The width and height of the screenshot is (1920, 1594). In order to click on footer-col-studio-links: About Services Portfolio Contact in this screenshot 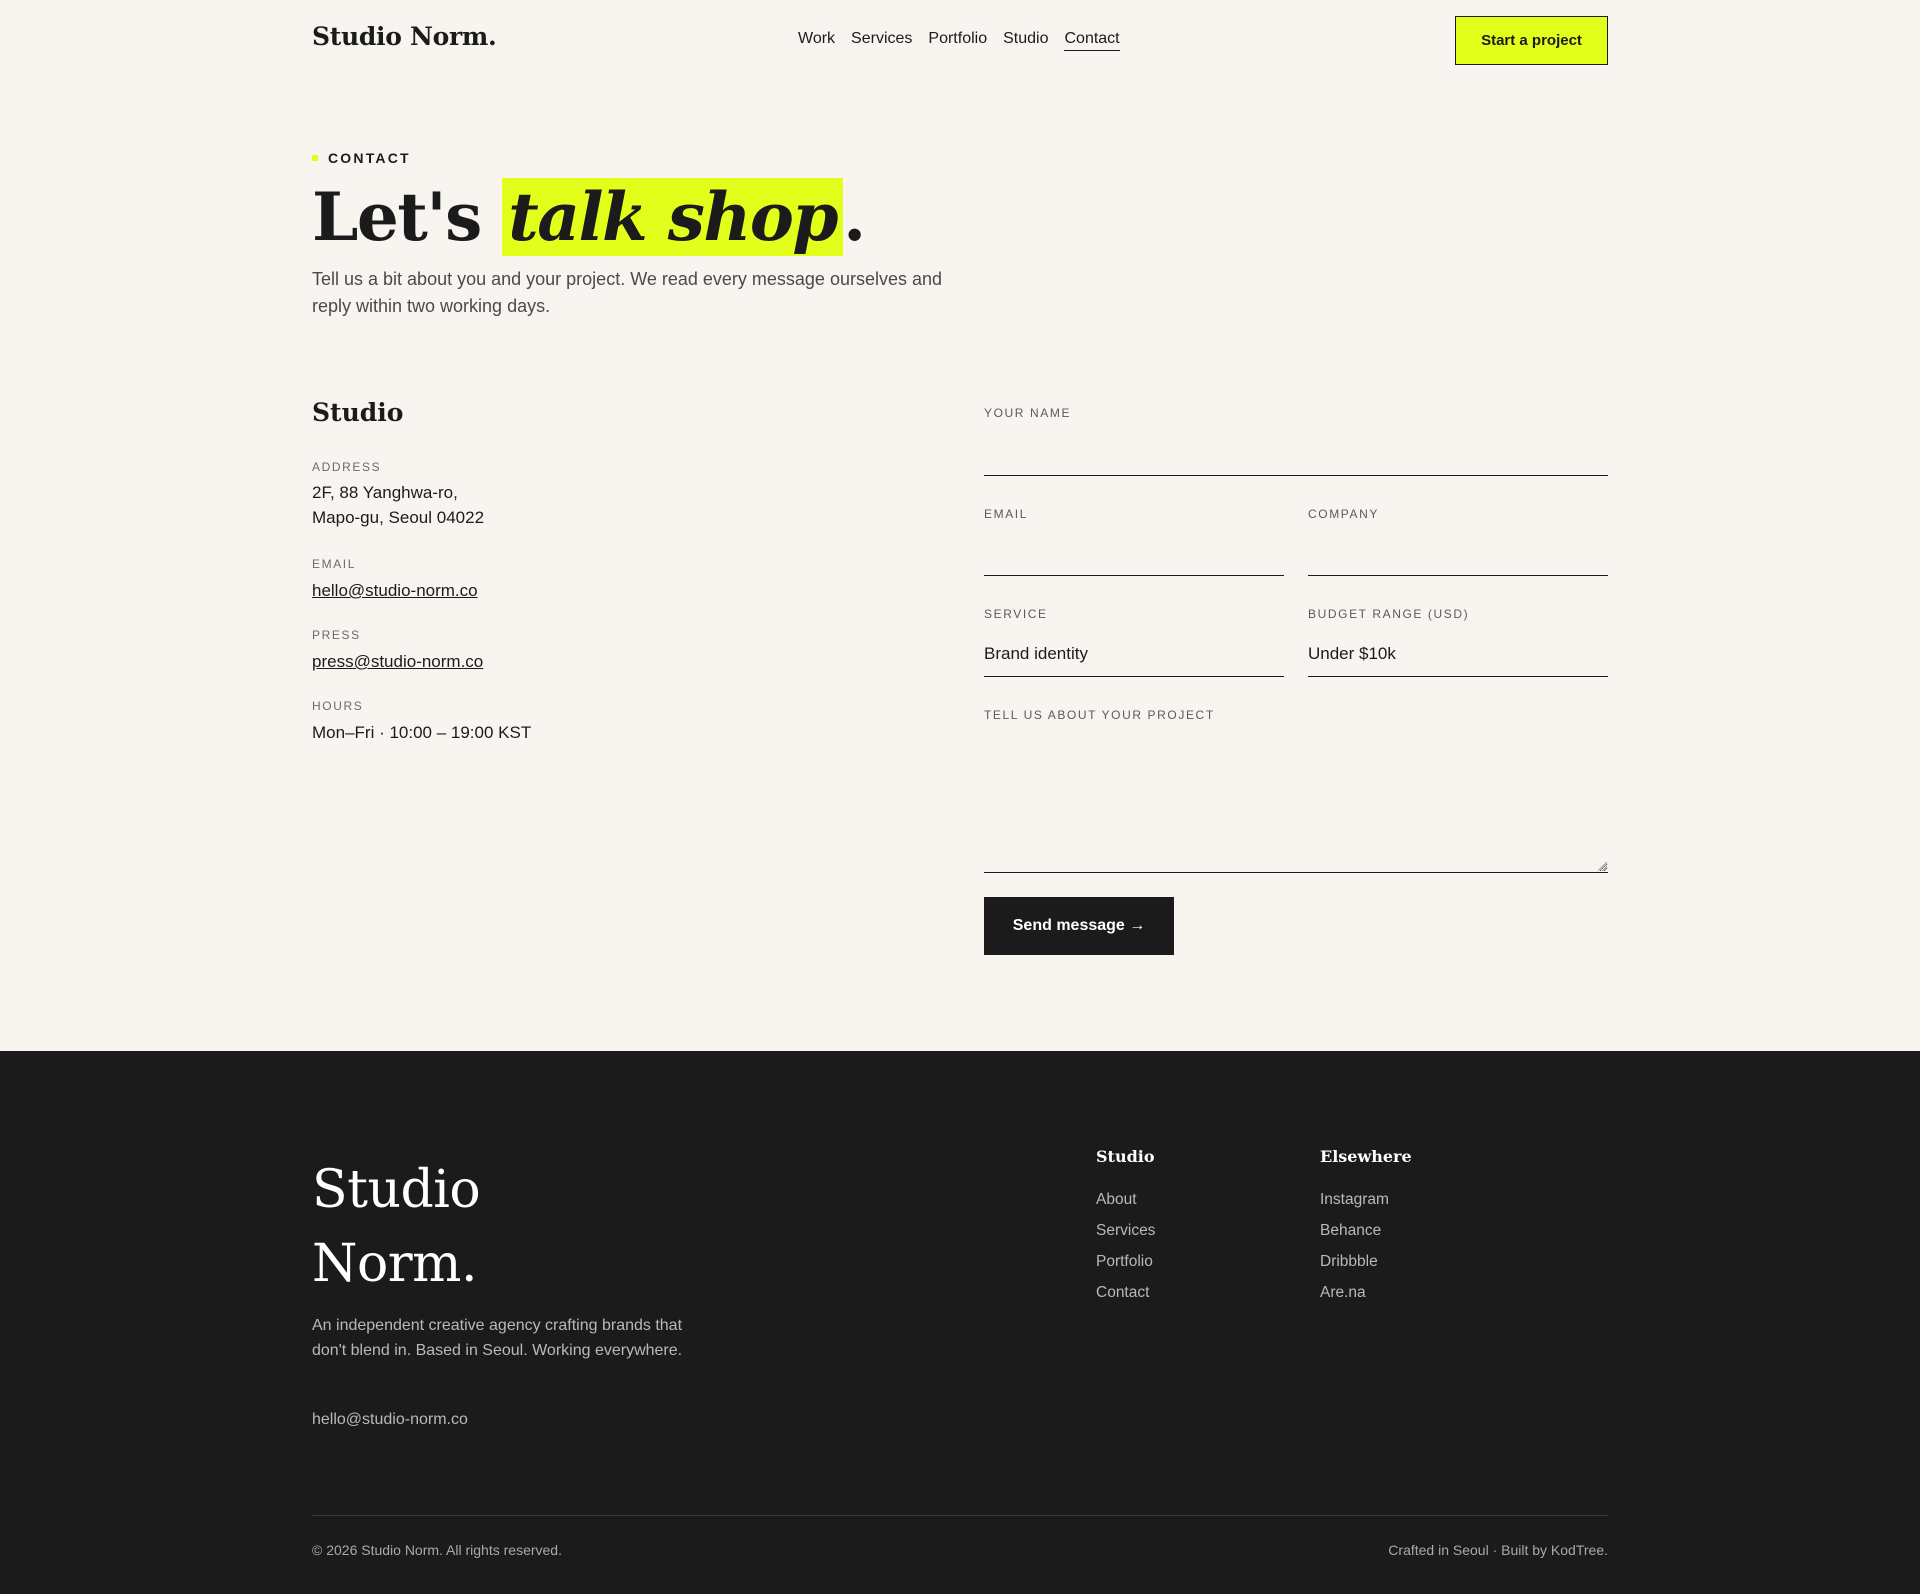, I will do `click(1125, 1252)`.